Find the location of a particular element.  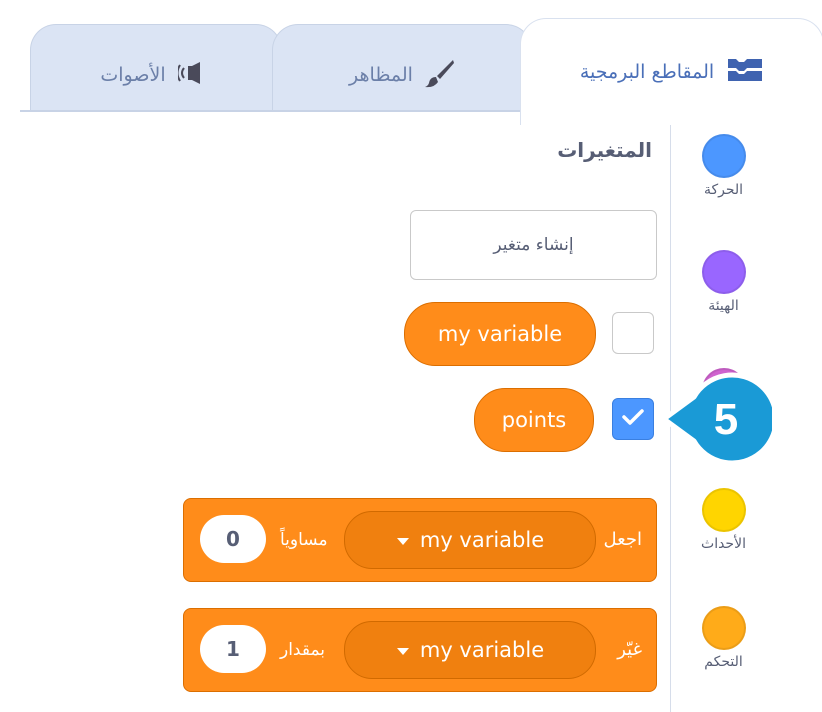

step-callout: 5 is located at coordinates (720, 419).